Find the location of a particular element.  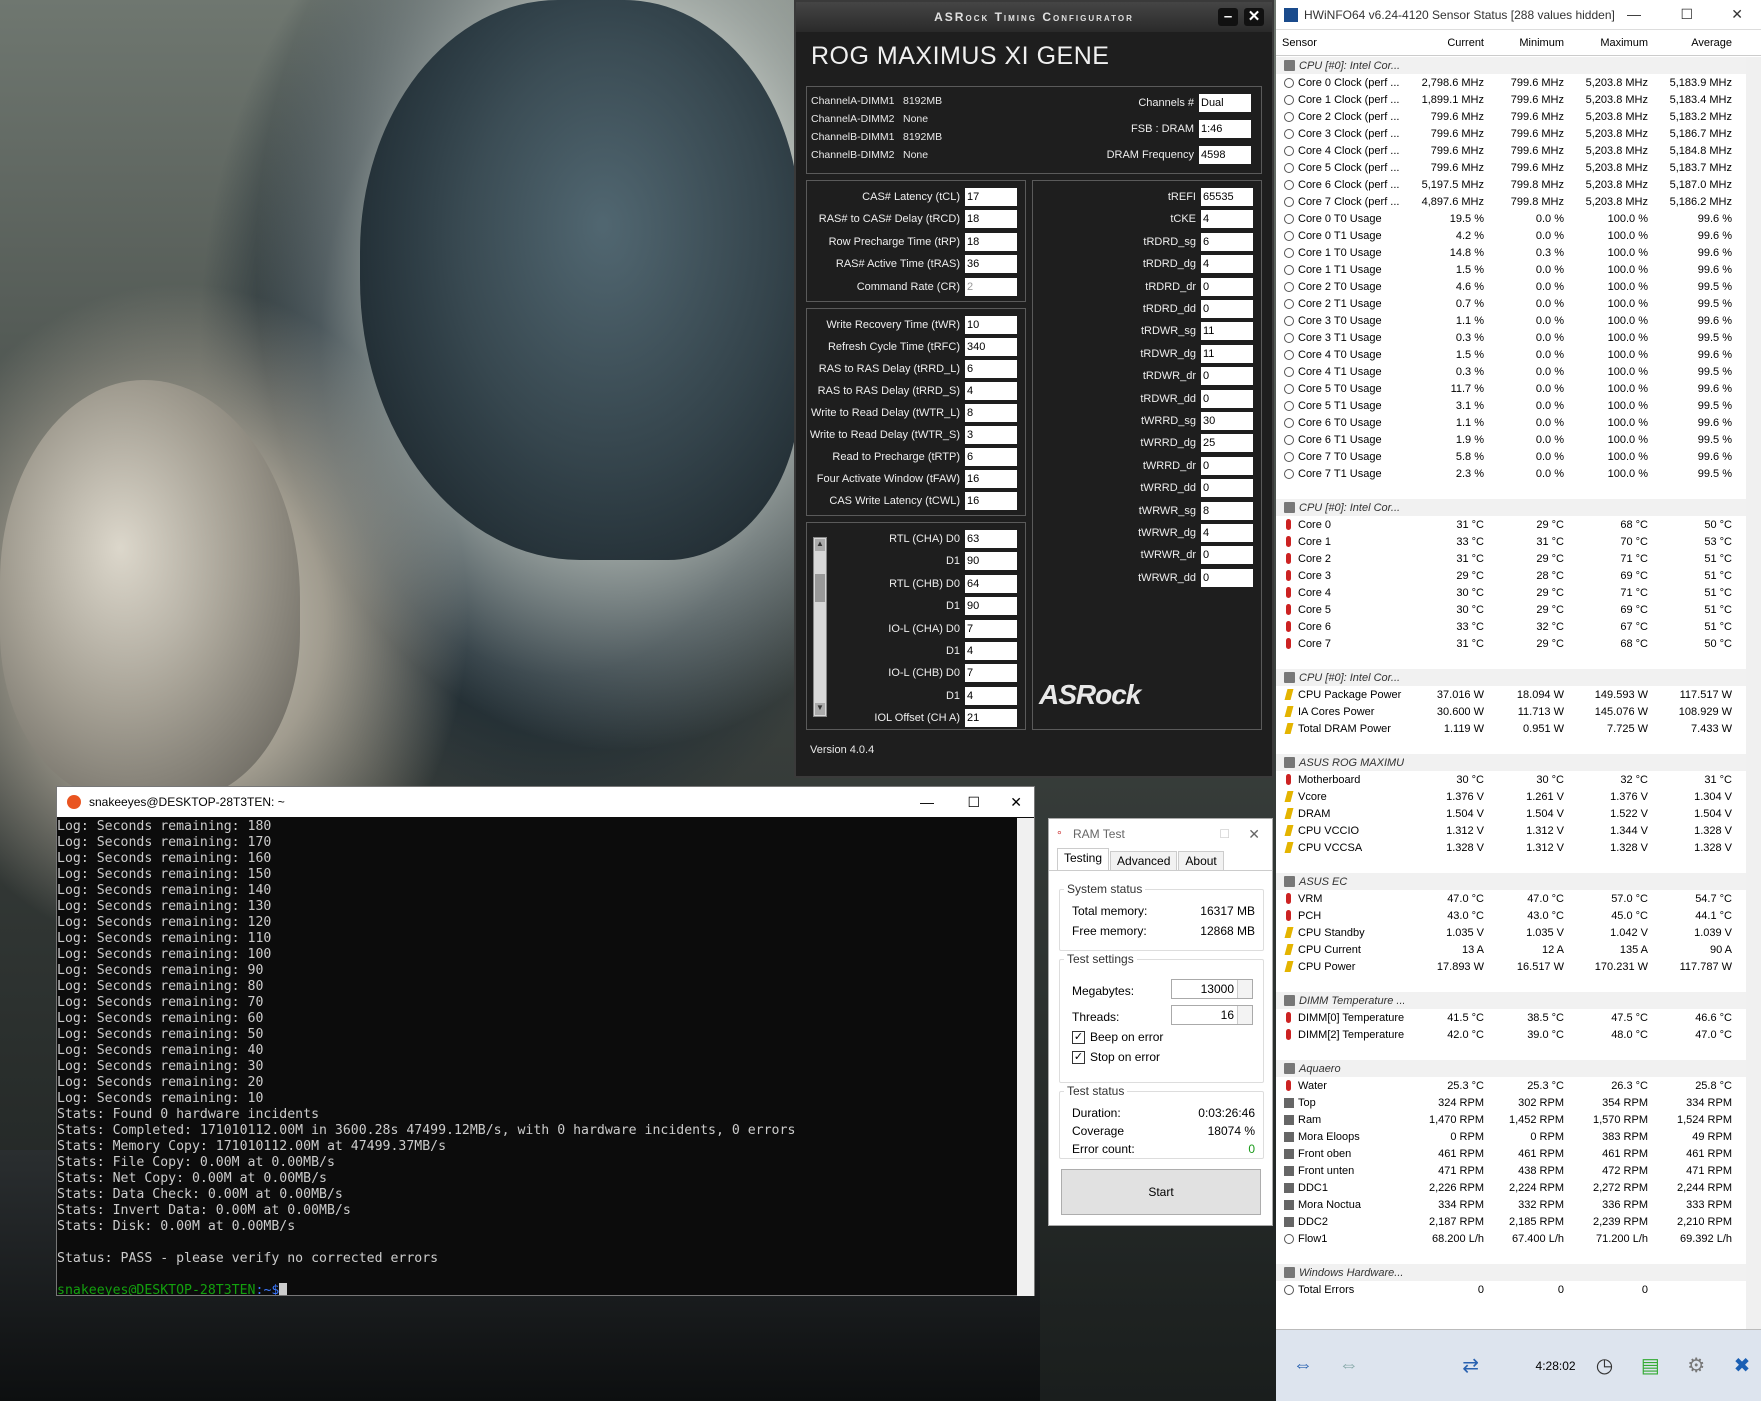

sensor-row: Core 3 T1 Usage 0.3 % 0.0 % 100.0 % 99.5 % is located at coordinates (1511, 337).